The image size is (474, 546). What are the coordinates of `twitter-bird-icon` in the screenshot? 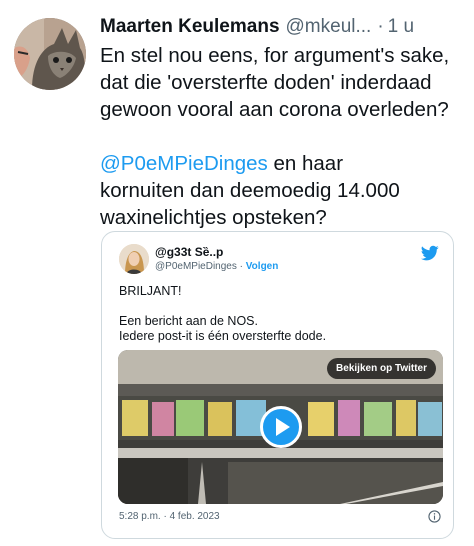 It's located at (430, 253).